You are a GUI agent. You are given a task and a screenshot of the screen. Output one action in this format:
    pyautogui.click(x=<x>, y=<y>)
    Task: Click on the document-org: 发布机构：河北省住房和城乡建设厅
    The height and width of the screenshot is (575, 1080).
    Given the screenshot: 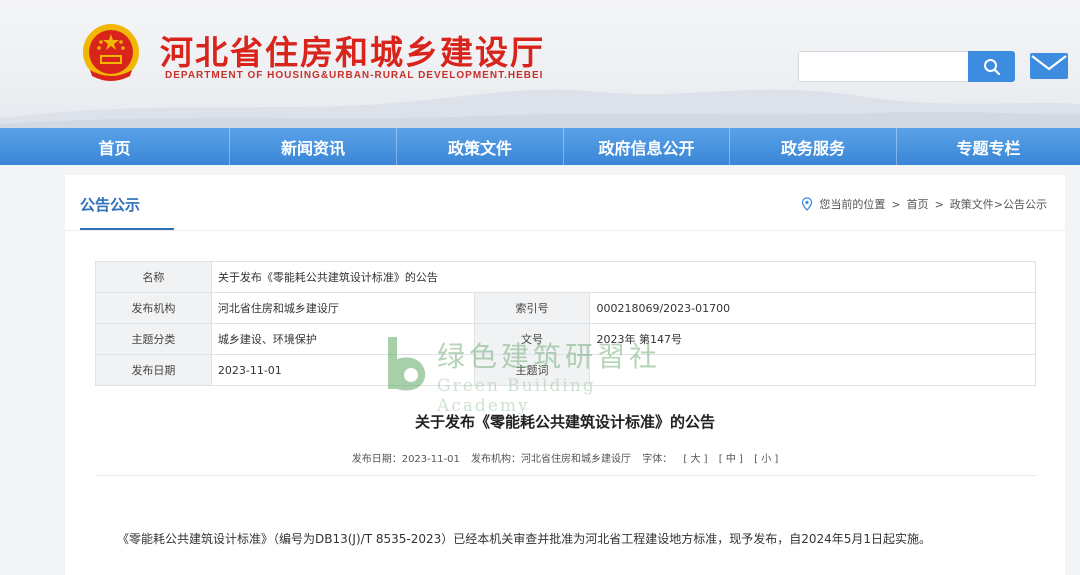 What is the action you would take?
    pyautogui.click(x=551, y=459)
    